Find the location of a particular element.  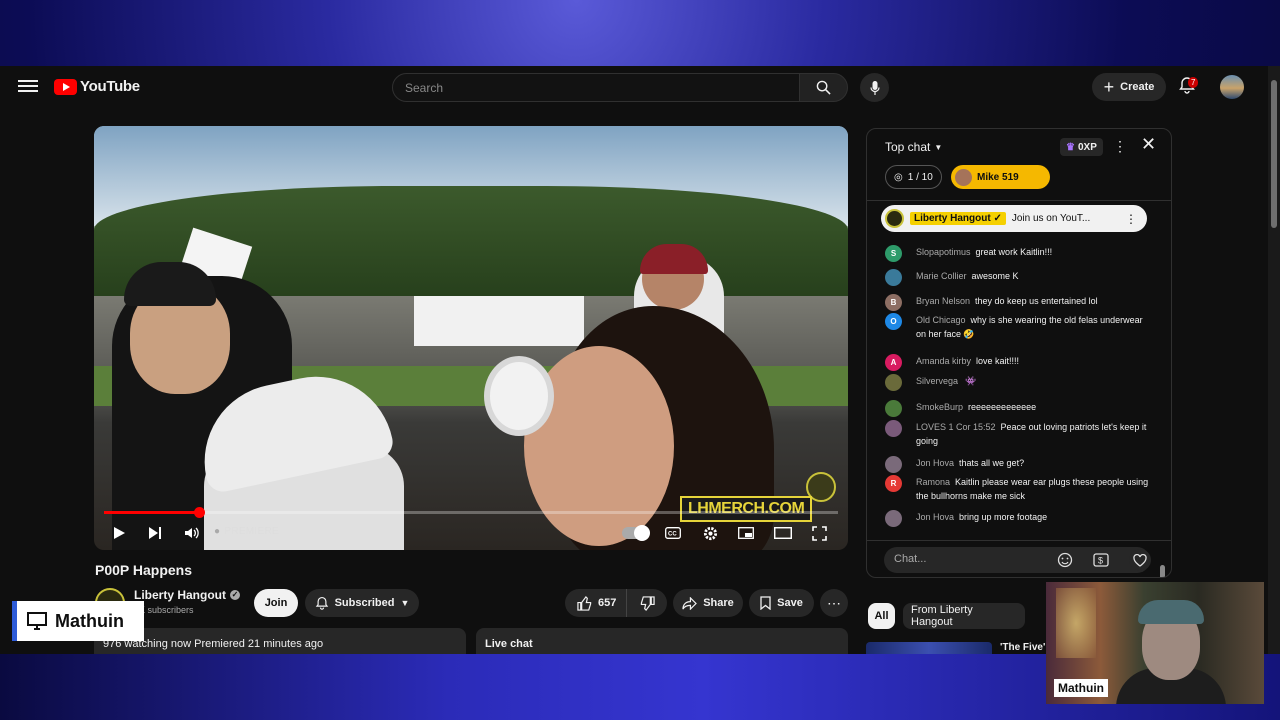

chat-author: Marie Collier is located at coordinates (941, 276).